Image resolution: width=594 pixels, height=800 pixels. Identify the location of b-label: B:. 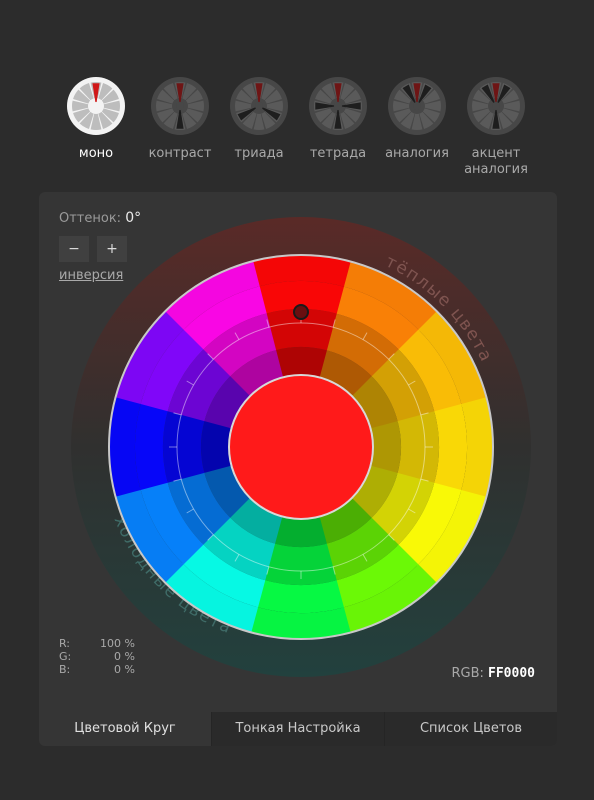
(65, 669).